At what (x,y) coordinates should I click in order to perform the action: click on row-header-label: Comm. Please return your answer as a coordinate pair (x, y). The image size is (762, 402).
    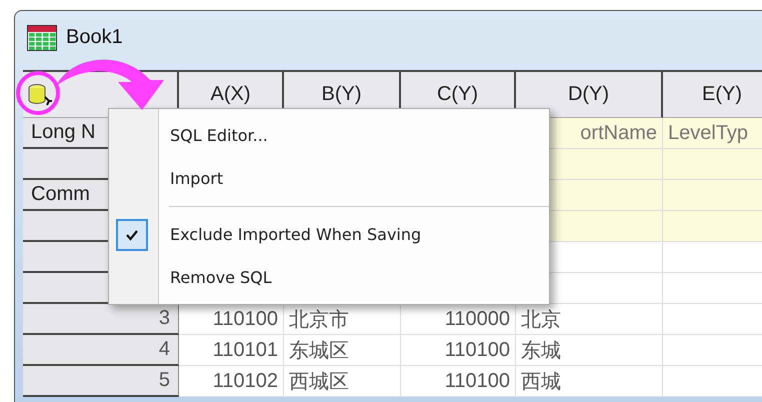
    Looking at the image, I should click on (60, 194).